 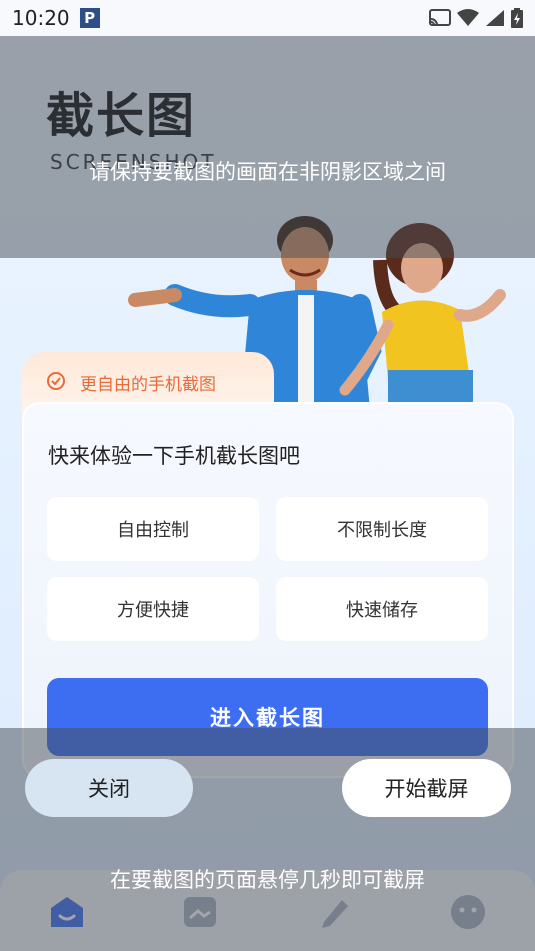 I want to click on feature-item: 方便快捷, so click(x=153, y=609).